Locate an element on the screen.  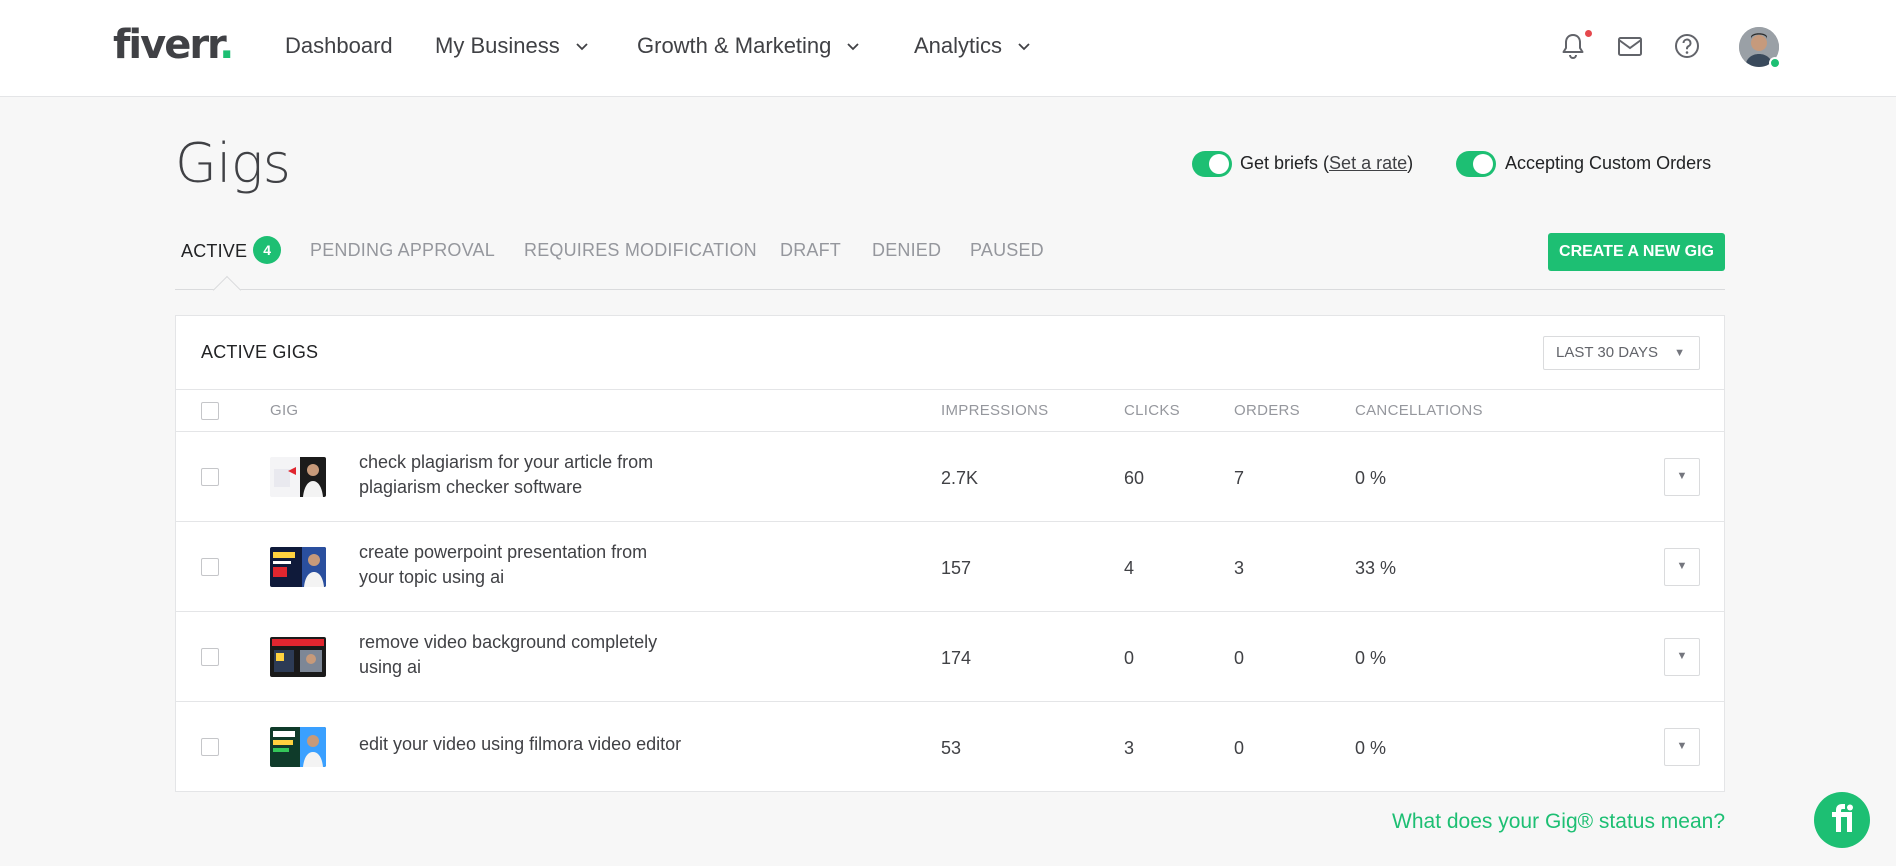
clicks-value: 3 is located at coordinates (1129, 748).